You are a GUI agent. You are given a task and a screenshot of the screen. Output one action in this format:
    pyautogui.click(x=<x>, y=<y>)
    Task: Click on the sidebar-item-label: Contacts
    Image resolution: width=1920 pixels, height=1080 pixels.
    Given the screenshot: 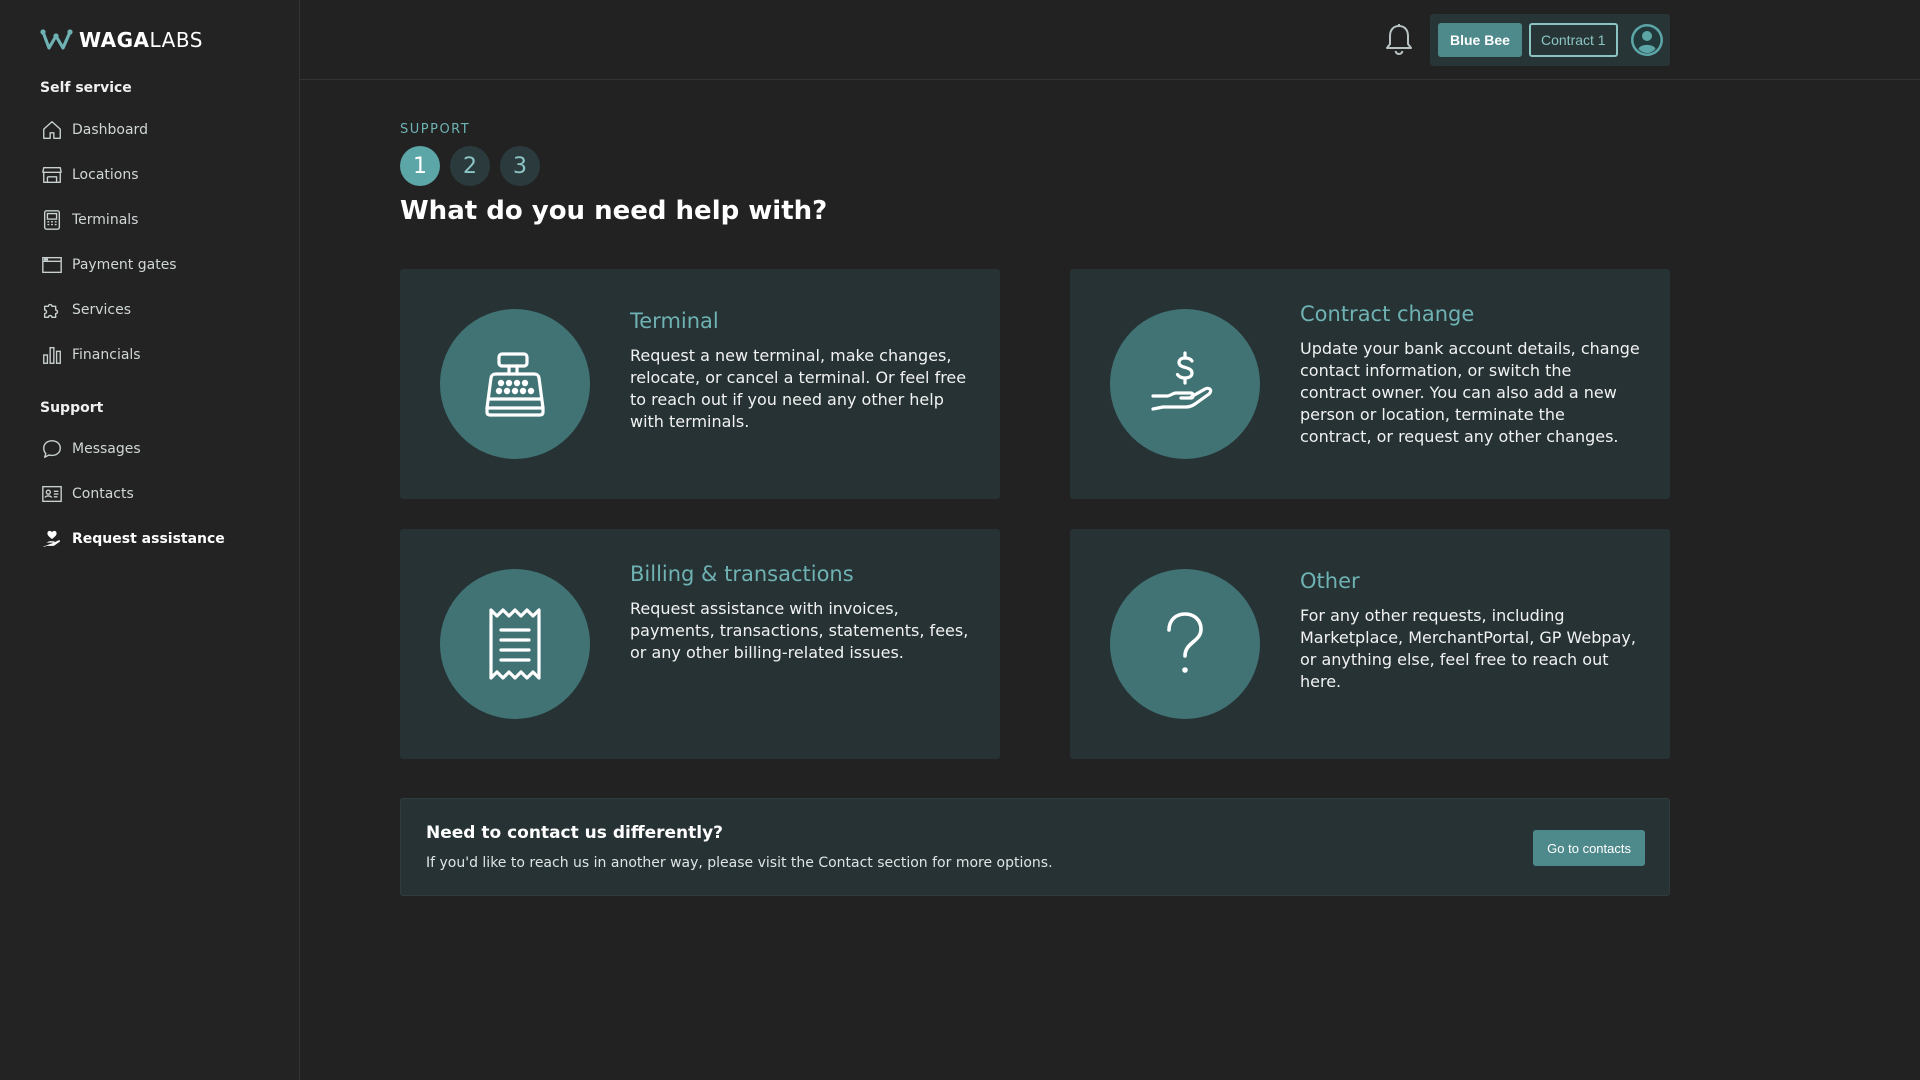 What is the action you would take?
    pyautogui.click(x=103, y=494)
    